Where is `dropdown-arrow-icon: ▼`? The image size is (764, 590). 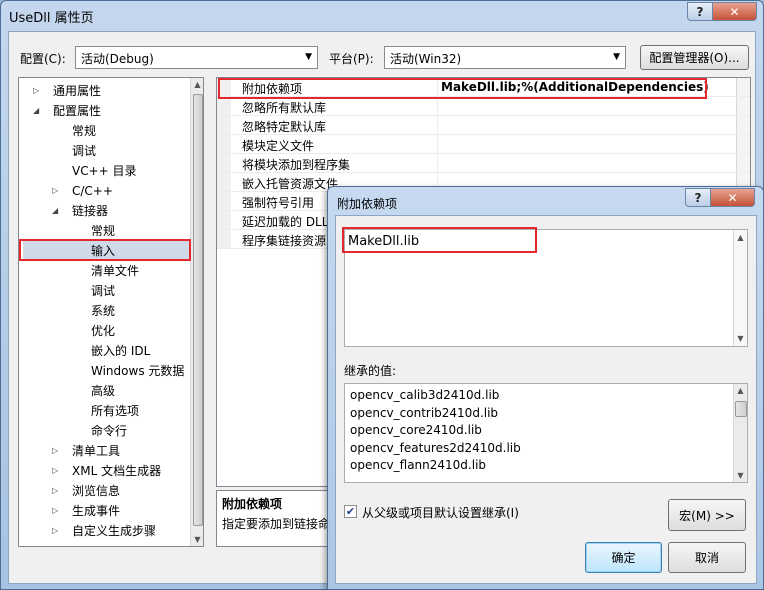
dropdown-arrow-icon: ▼ is located at coordinates (308, 57).